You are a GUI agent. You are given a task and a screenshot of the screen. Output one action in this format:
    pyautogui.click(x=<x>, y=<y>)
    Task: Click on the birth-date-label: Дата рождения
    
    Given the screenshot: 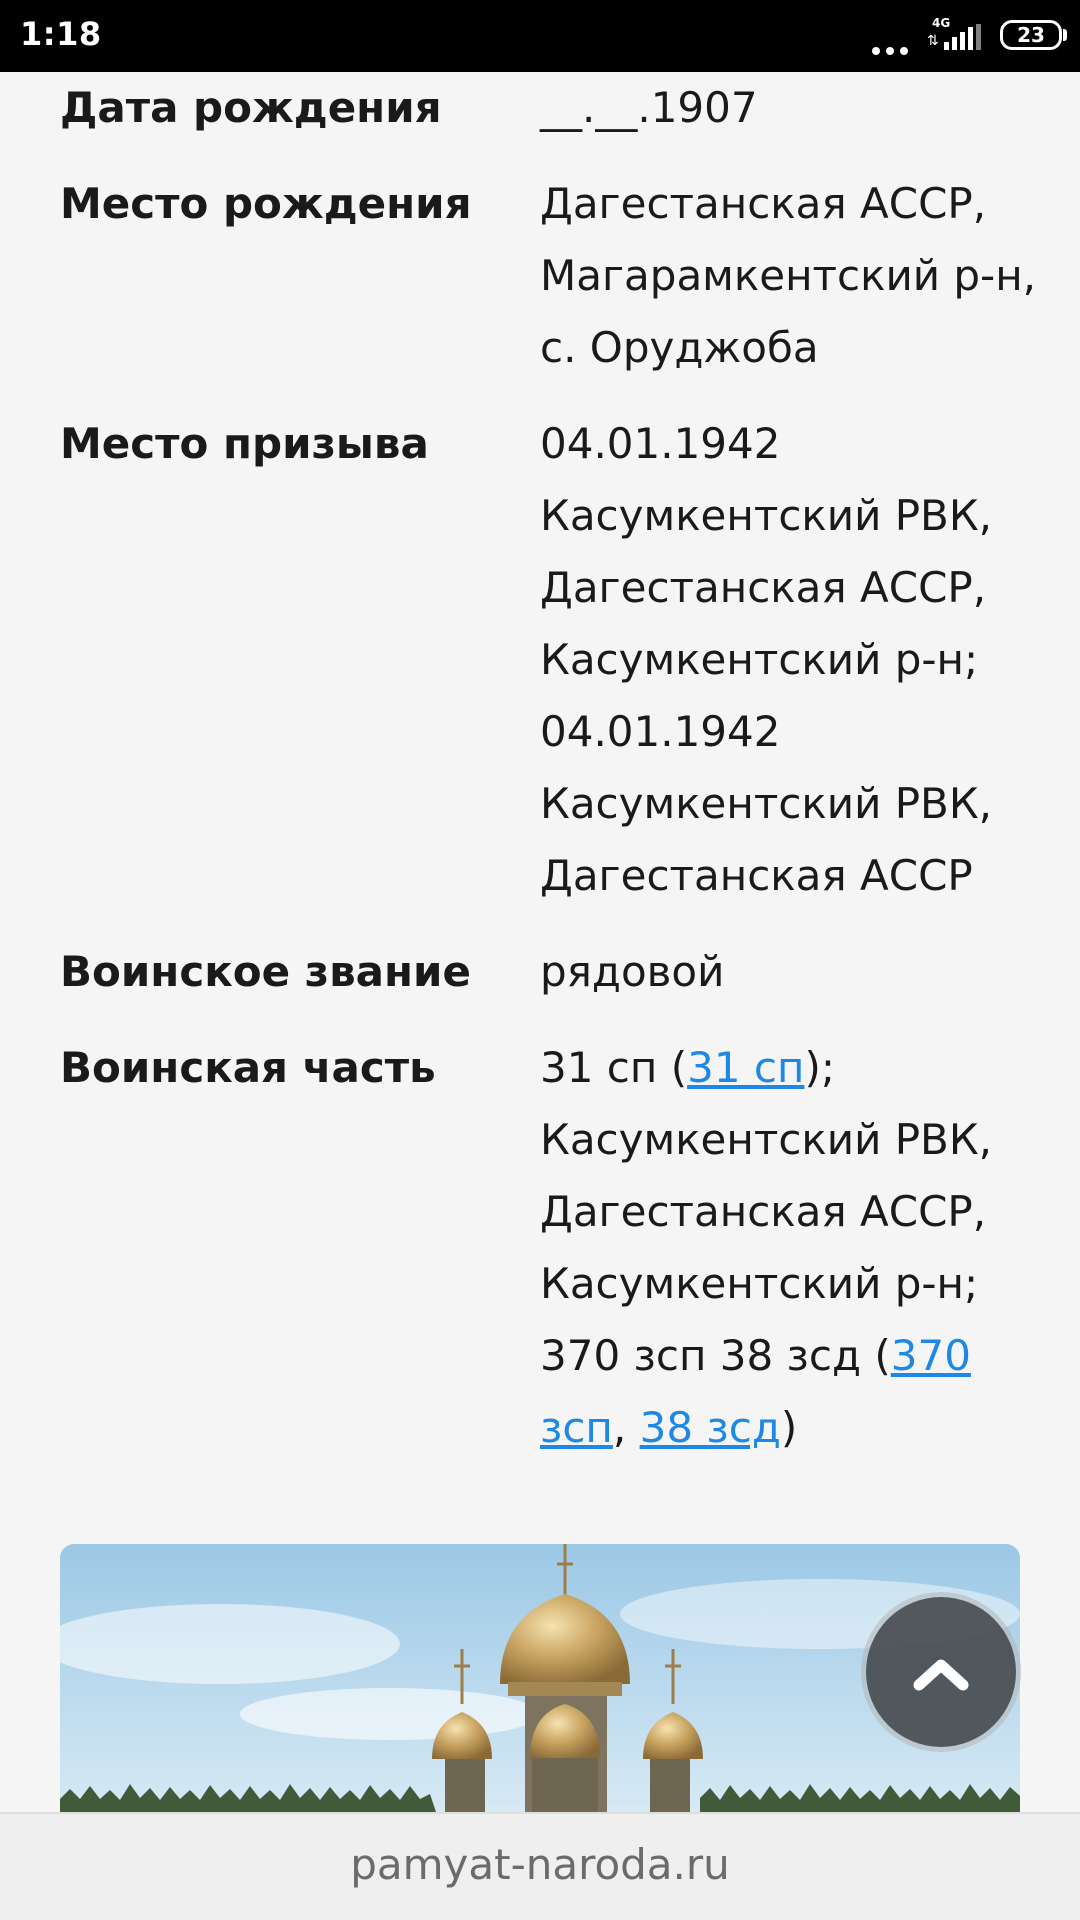 What is the action you would take?
    pyautogui.click(x=251, y=107)
    